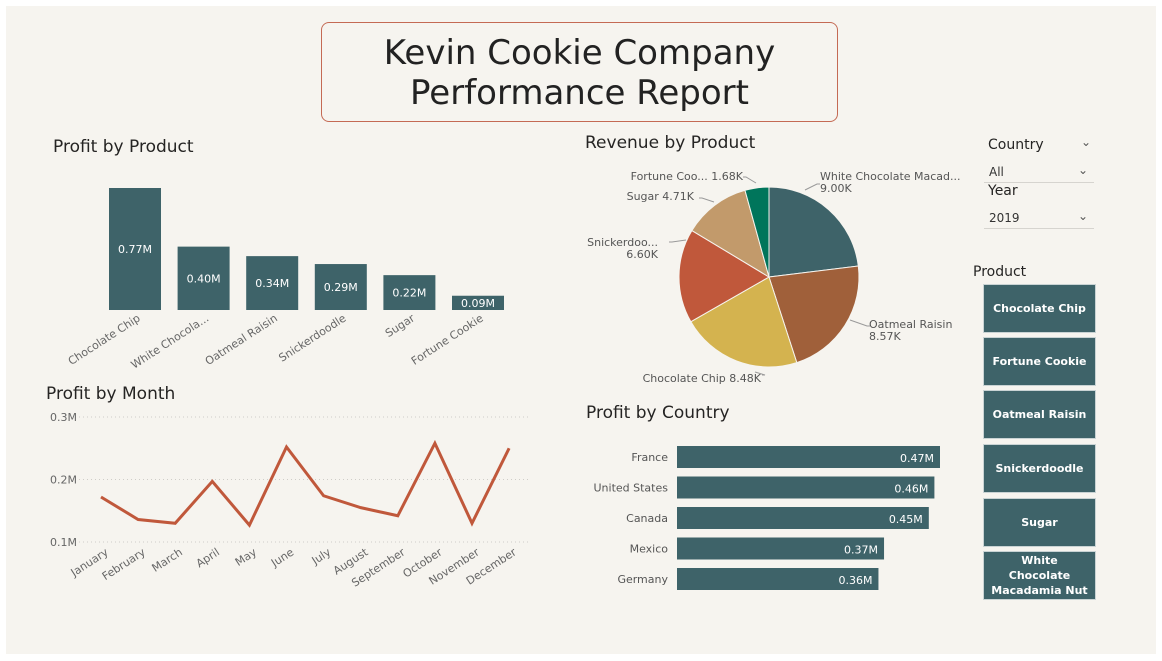 This screenshot has width=1162, height=661. I want to click on product-button-label: Sugar, so click(1039, 522).